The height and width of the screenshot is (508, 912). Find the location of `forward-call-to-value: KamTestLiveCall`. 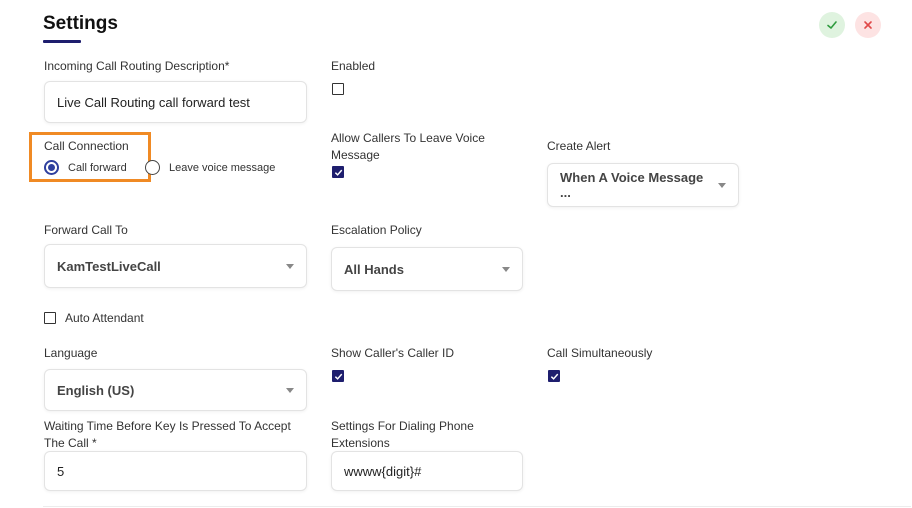

forward-call-to-value: KamTestLiveCall is located at coordinates (109, 266).